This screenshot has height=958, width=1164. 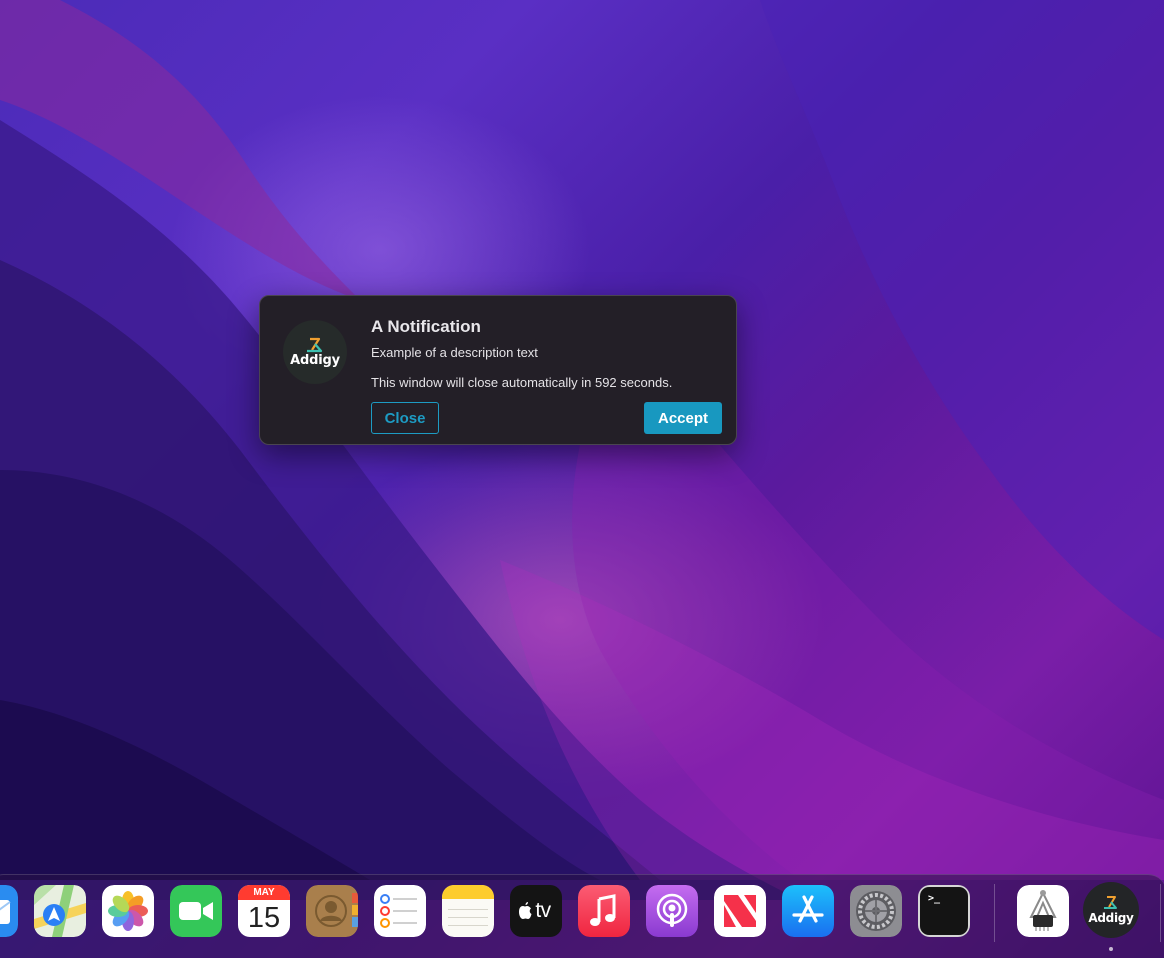 I want to click on mail-icon, so click(x=9, y=911).